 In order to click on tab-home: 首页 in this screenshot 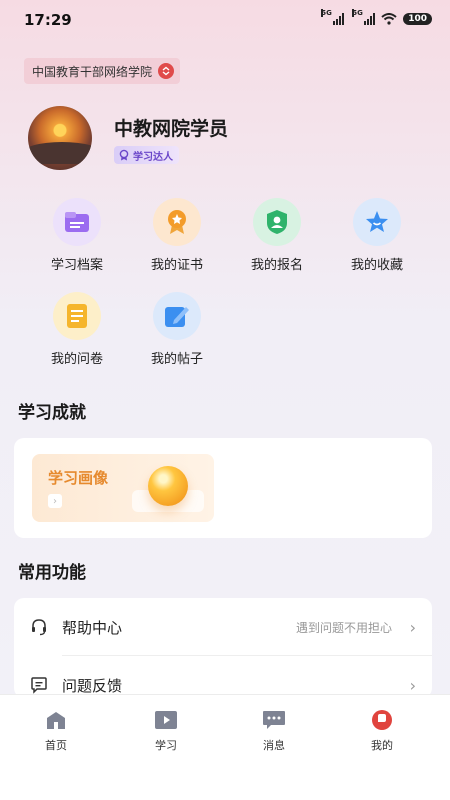, I will do `click(56, 731)`.